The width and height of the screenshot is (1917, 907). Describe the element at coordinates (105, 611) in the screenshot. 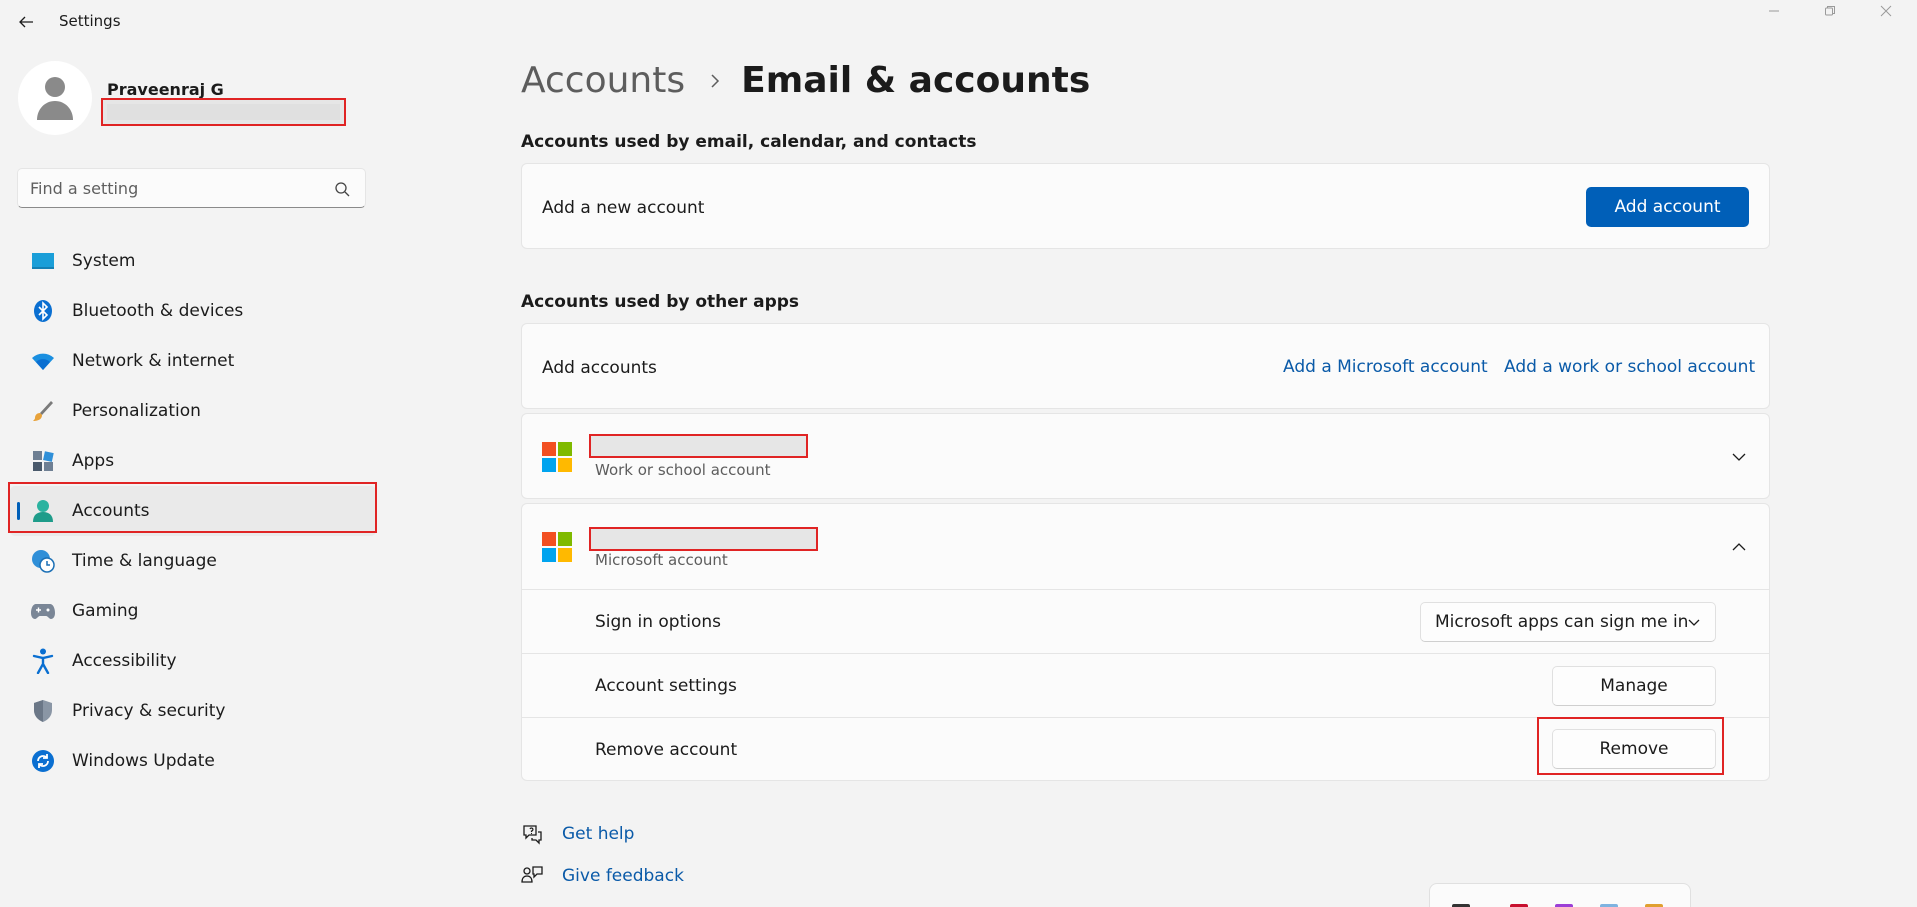

I see `sidebar-item-label: Gaming` at that location.